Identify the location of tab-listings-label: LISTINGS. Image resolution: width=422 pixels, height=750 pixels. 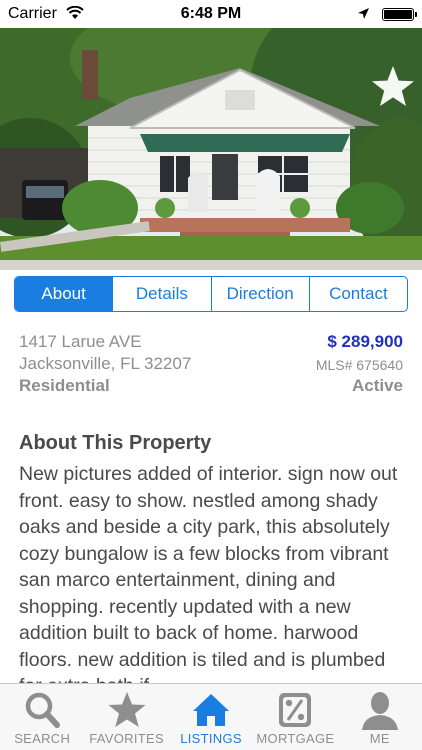
(211, 738).